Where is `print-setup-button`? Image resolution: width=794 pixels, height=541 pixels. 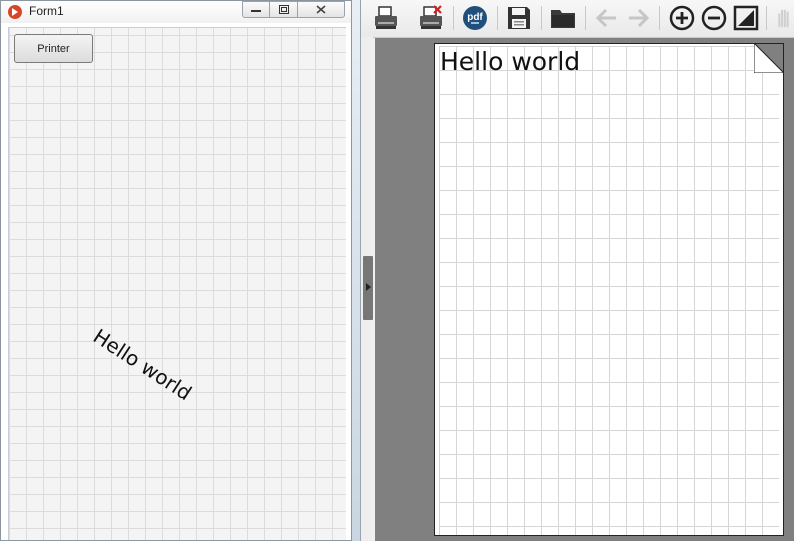
print-setup-button is located at coordinates (431, 18).